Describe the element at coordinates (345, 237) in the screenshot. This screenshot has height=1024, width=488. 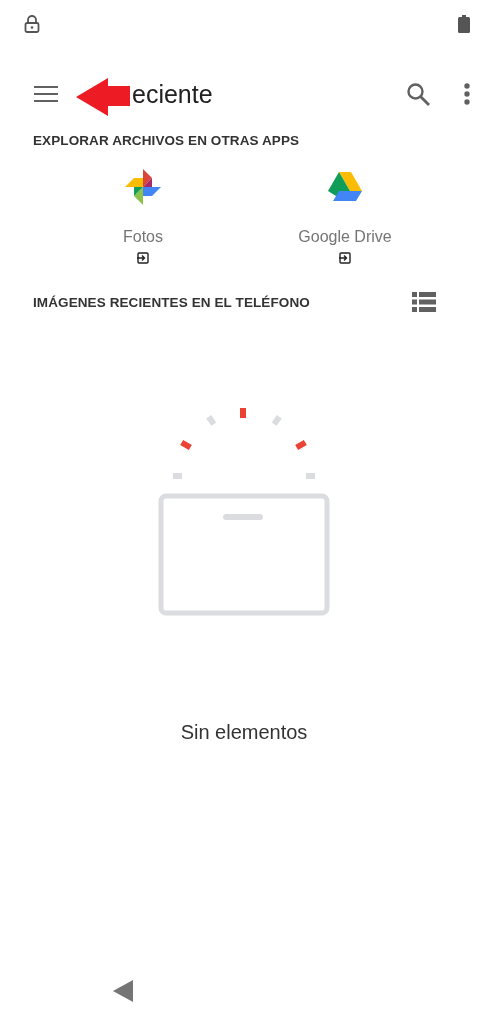
I see `app-label: Google Drive` at that location.